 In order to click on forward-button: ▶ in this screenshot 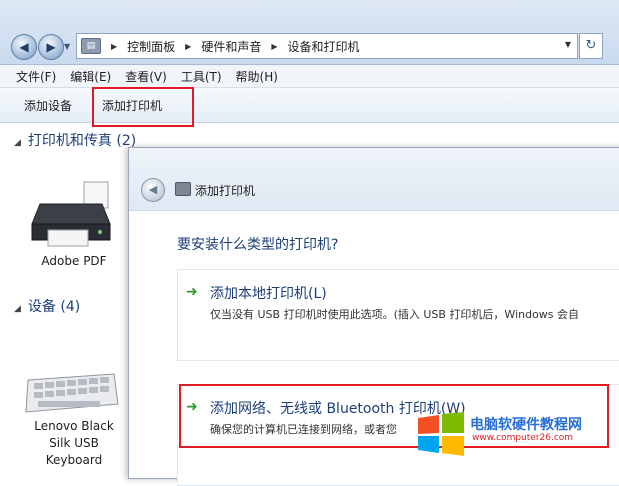, I will do `click(51, 47)`.